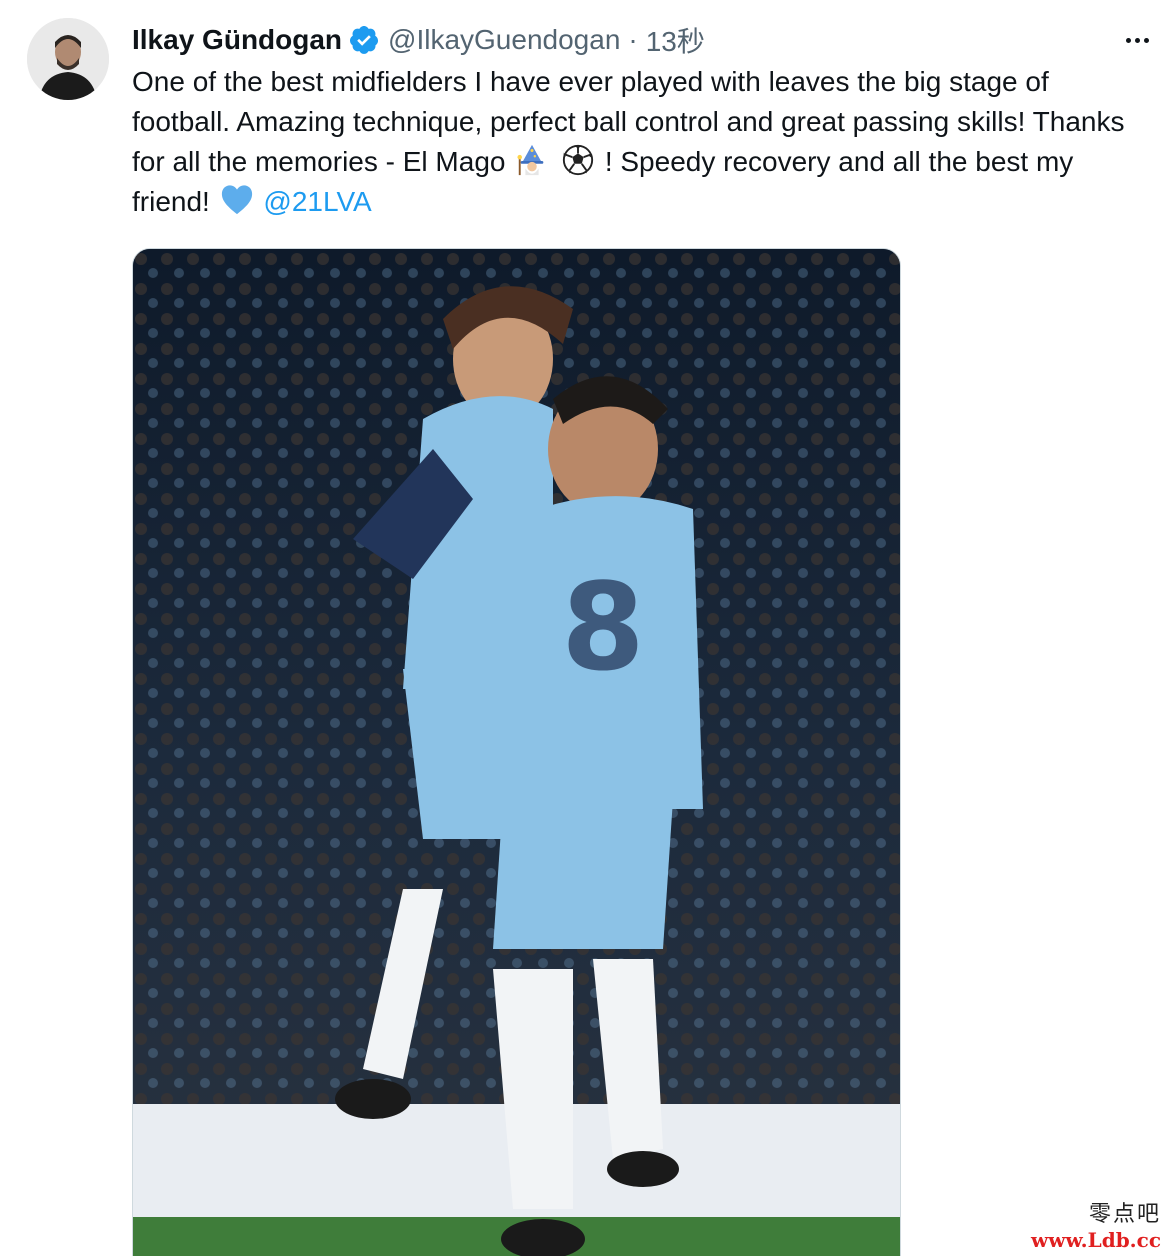  What do you see at coordinates (1096, 1240) in the screenshot?
I see `watermark-url: www.Ldb.cc` at bounding box center [1096, 1240].